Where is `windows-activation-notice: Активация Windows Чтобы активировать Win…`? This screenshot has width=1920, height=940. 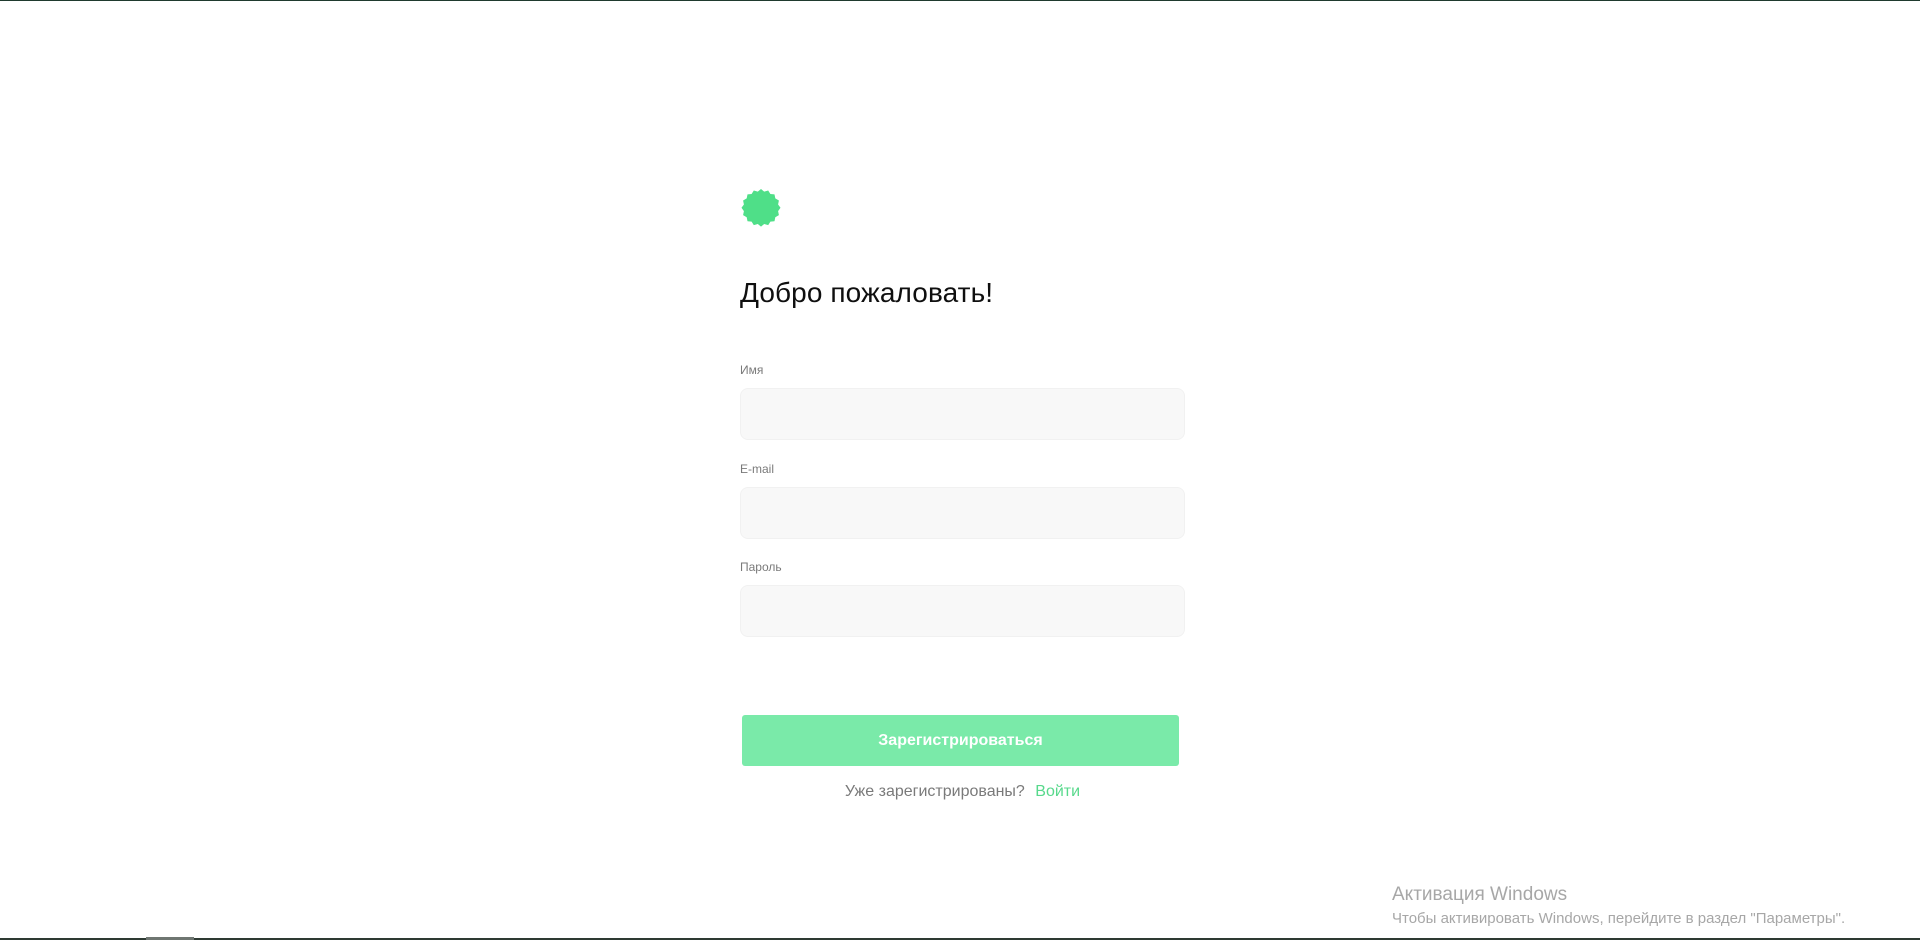
windows-activation-notice: Активация Windows Чтобы активировать Win… is located at coordinates (1642, 906).